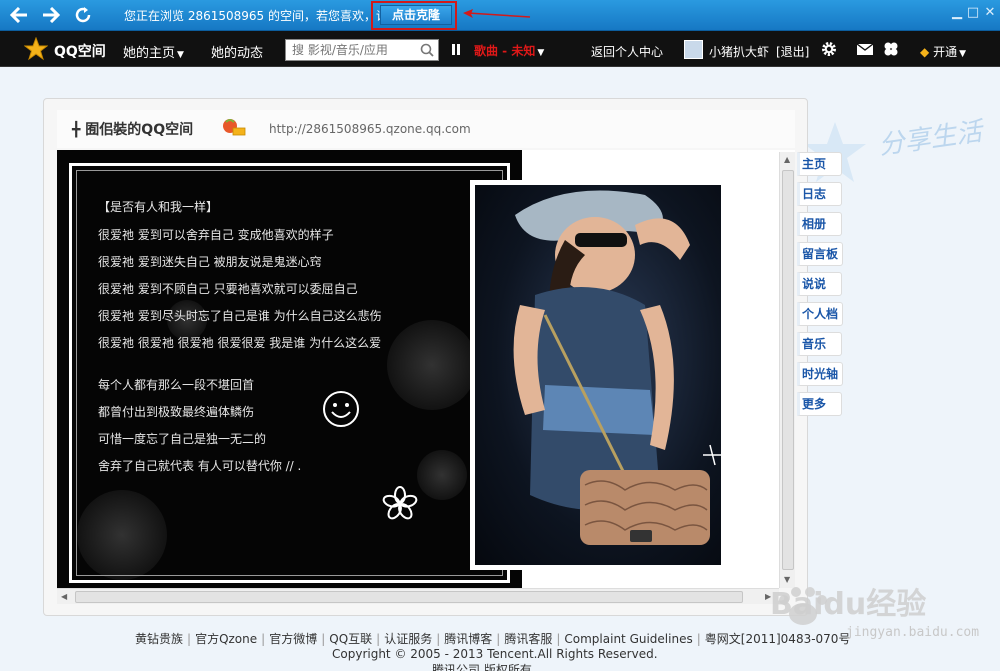  I want to click on decorative-photo, so click(598, 375).